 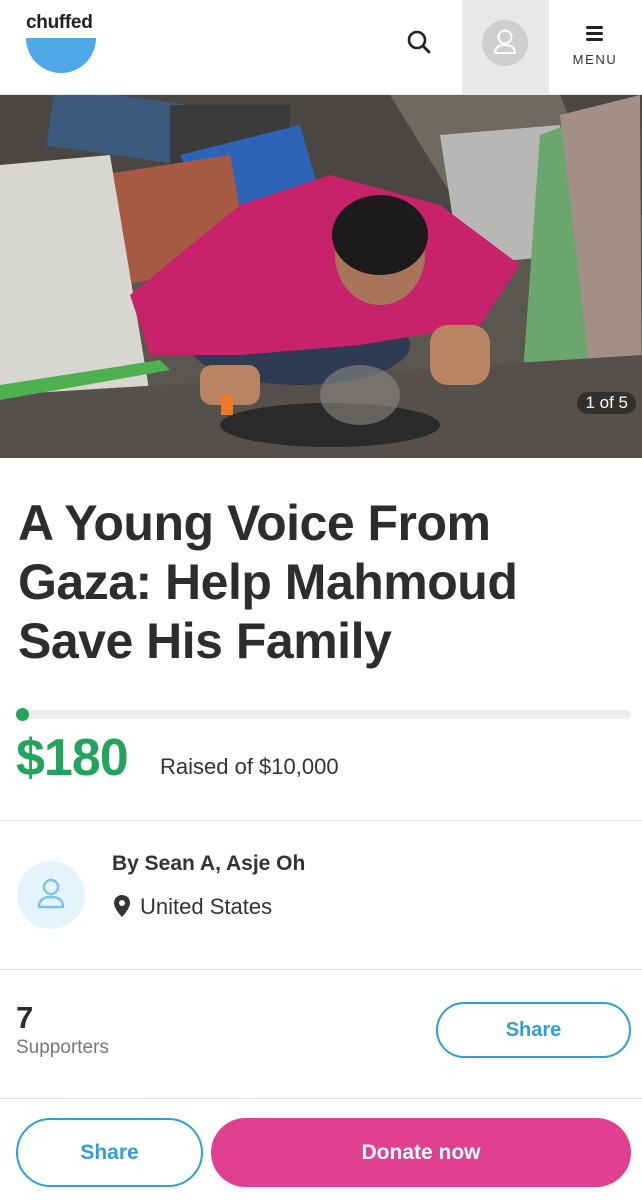 I want to click on user-avatar, so click(x=505, y=43).